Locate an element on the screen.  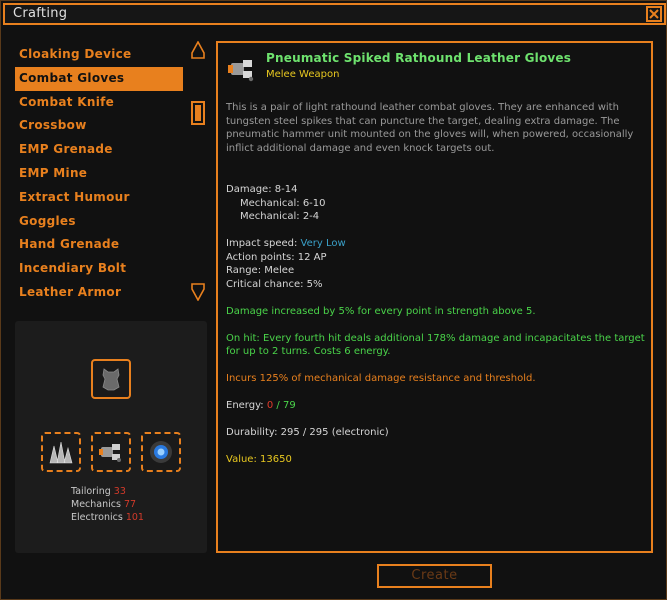
skill-name: Tailoring is located at coordinates (91, 491).